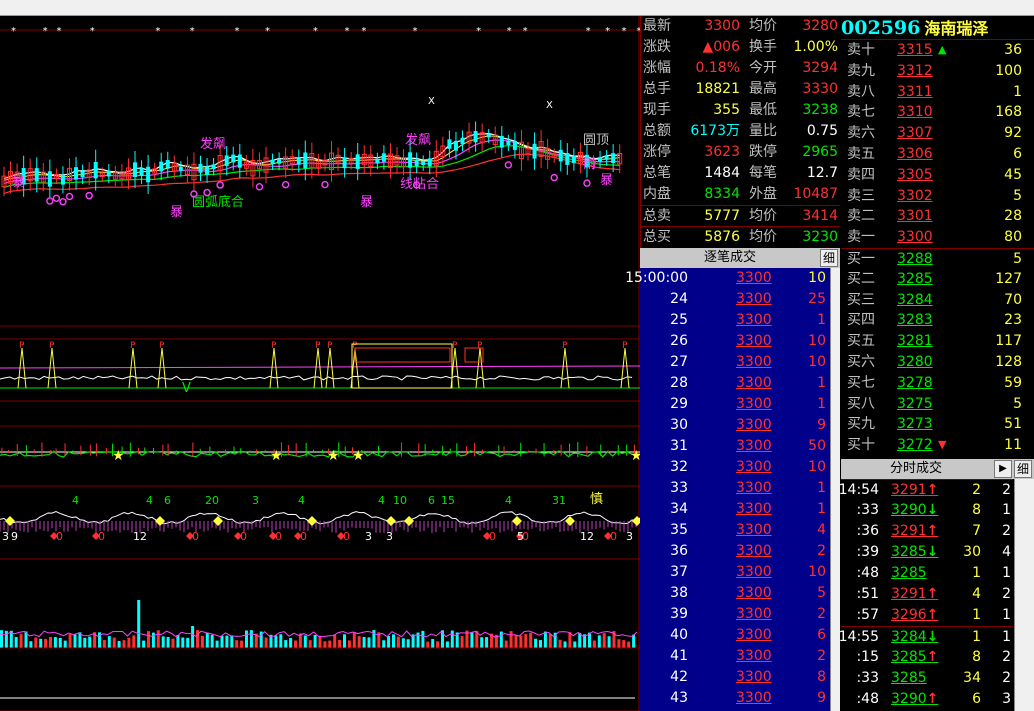 Image resolution: width=1034 pixels, height=711 pixels. What do you see at coordinates (937, 92) in the screenshot?
I see `ask-row: 卖八 3311 1` at bounding box center [937, 92].